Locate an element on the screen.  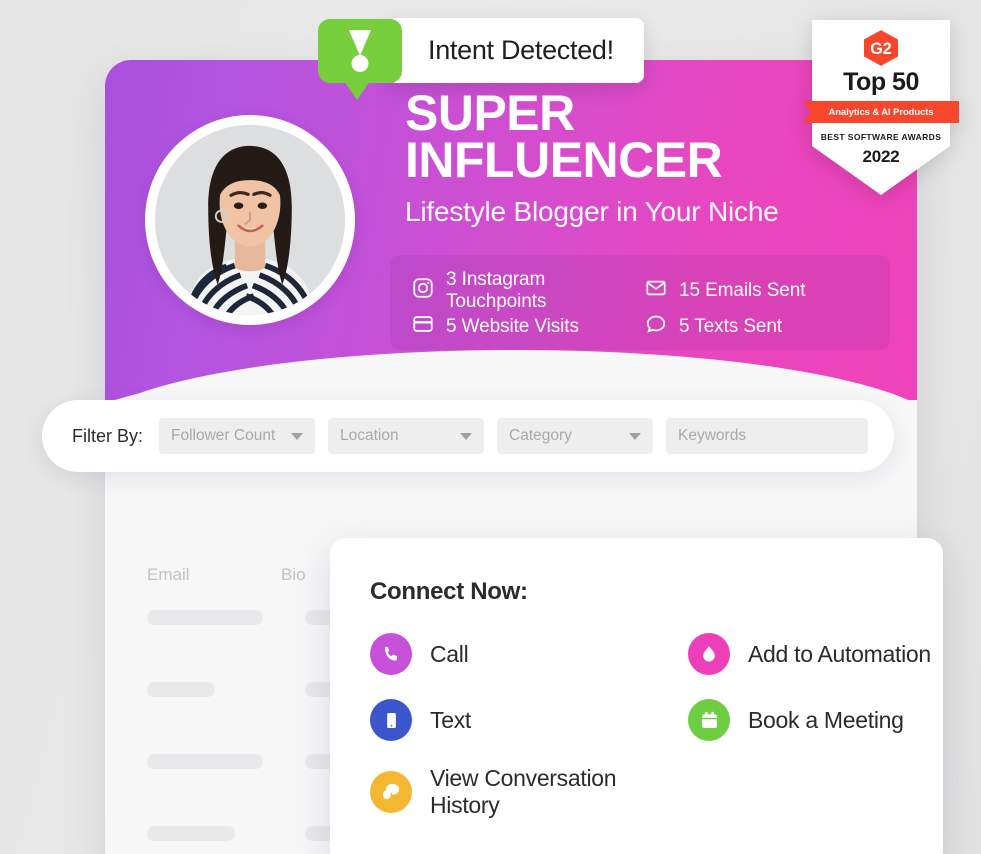
stat-label: 5 Website Visits is located at coordinates (512, 326).